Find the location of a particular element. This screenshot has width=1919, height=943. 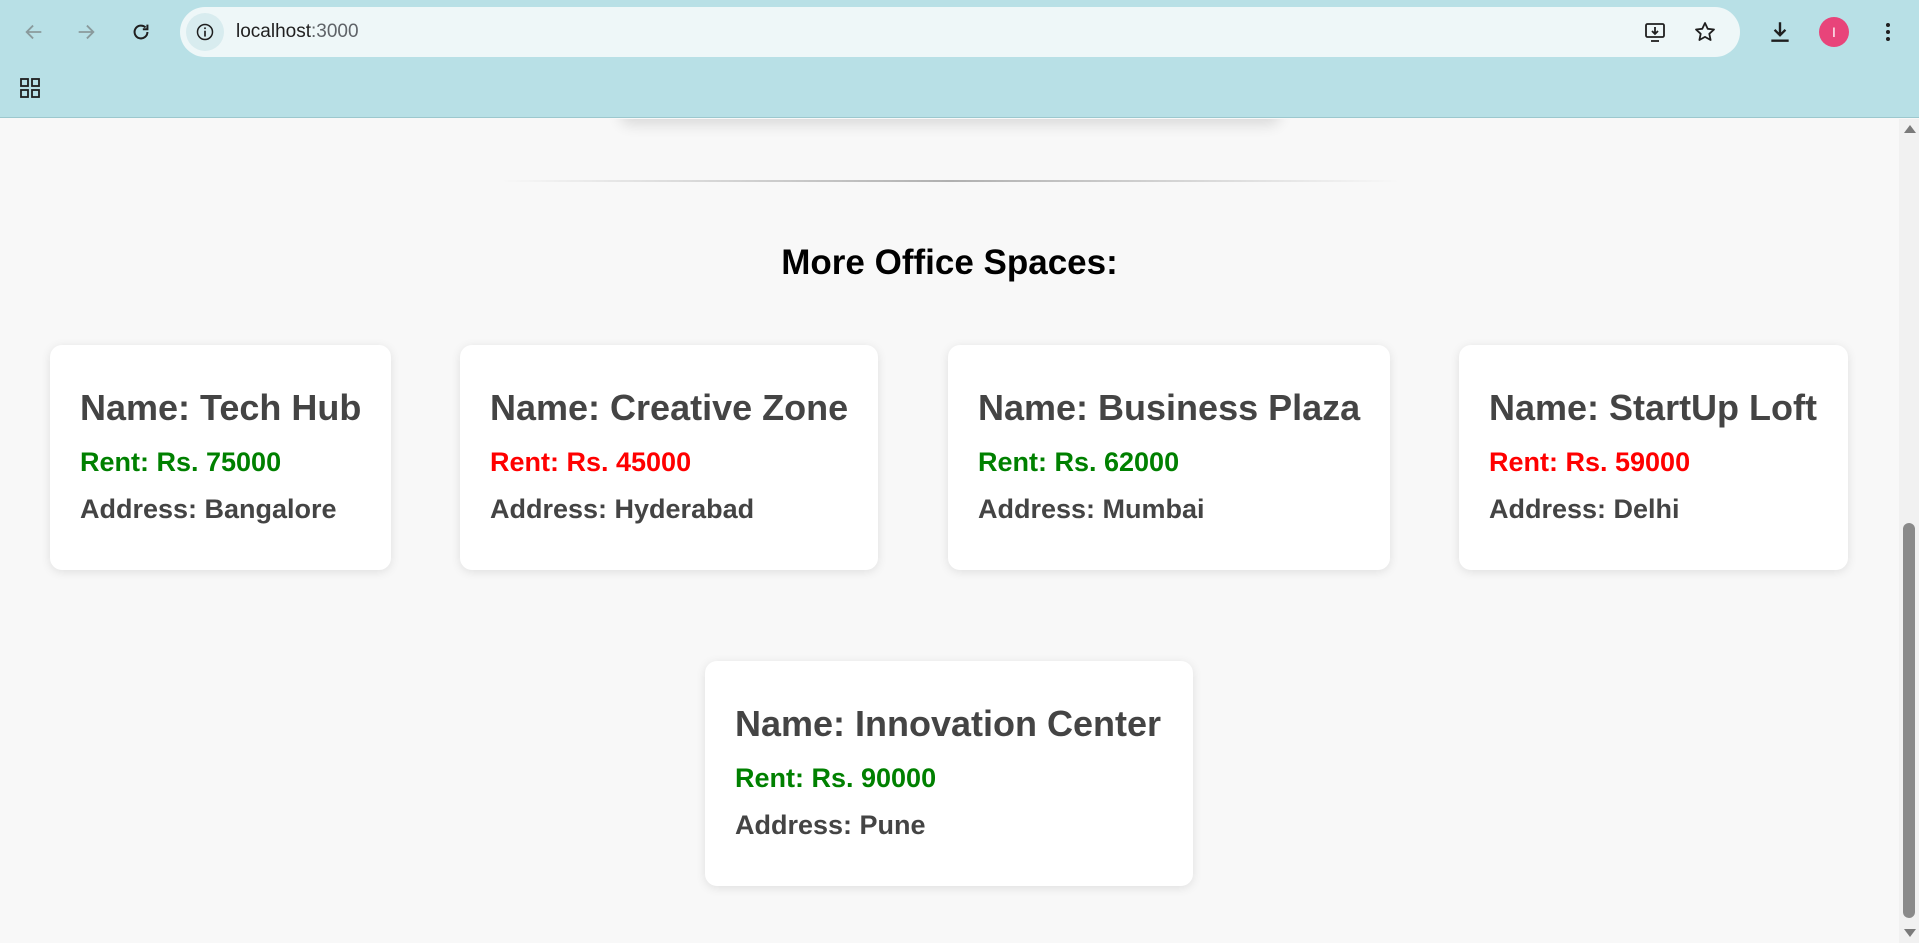

scrollbar-thumb is located at coordinates (1909, 720).